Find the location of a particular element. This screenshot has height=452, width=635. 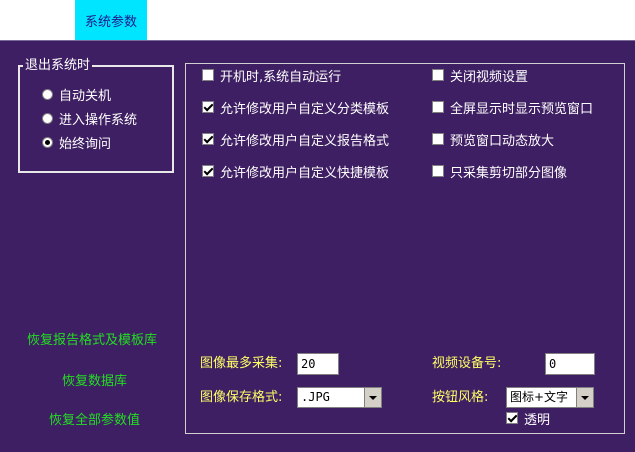

radio-auto-shutdown: 自动关机 is located at coordinates (77, 94).